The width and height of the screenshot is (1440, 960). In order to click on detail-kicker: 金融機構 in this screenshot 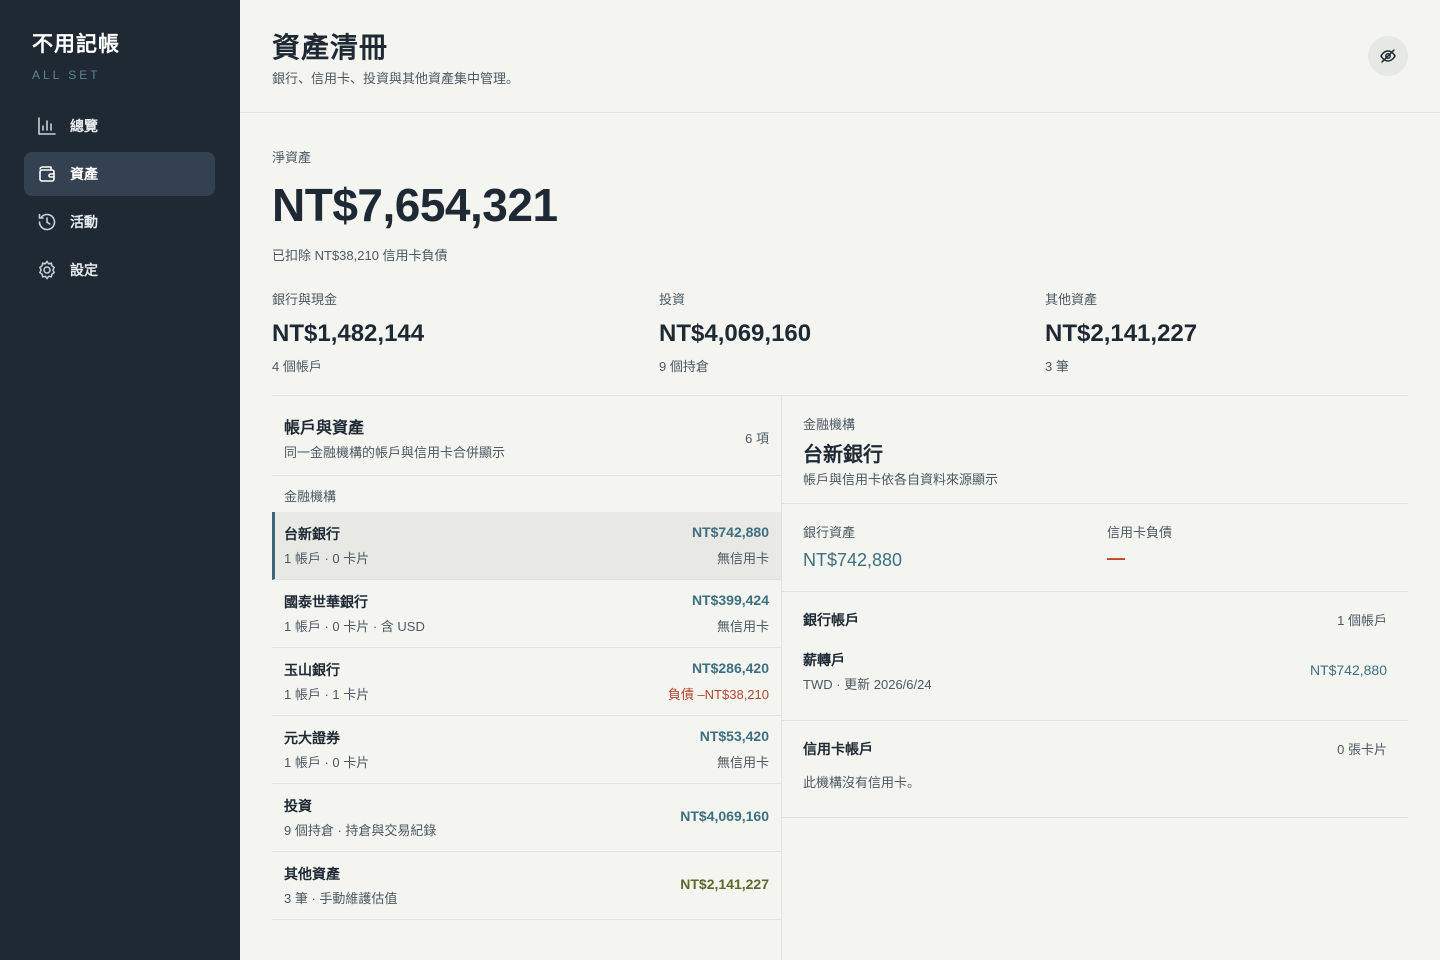, I will do `click(829, 424)`.